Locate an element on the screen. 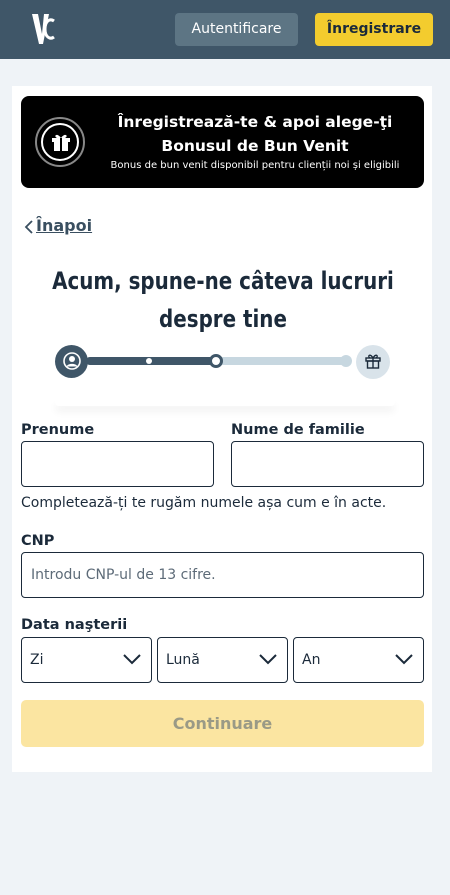 Image resolution: width=450 pixels, height=895 pixels. user-step-icon is located at coordinates (71, 361).